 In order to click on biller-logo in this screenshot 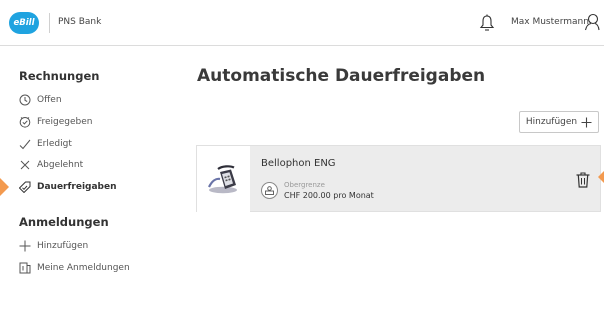, I will do `click(223, 179)`.